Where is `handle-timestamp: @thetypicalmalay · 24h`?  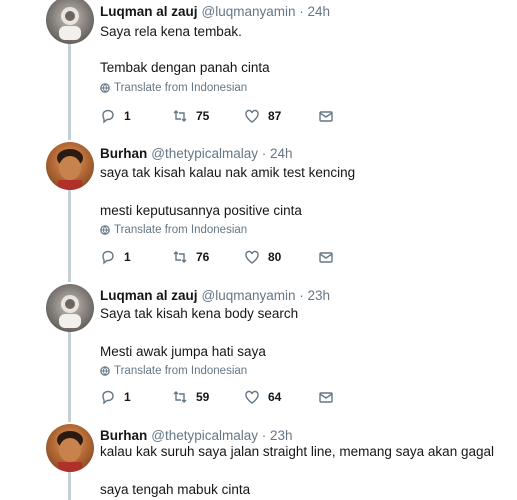
handle-timestamp: @thetypicalmalay · 24h is located at coordinates (221, 153).